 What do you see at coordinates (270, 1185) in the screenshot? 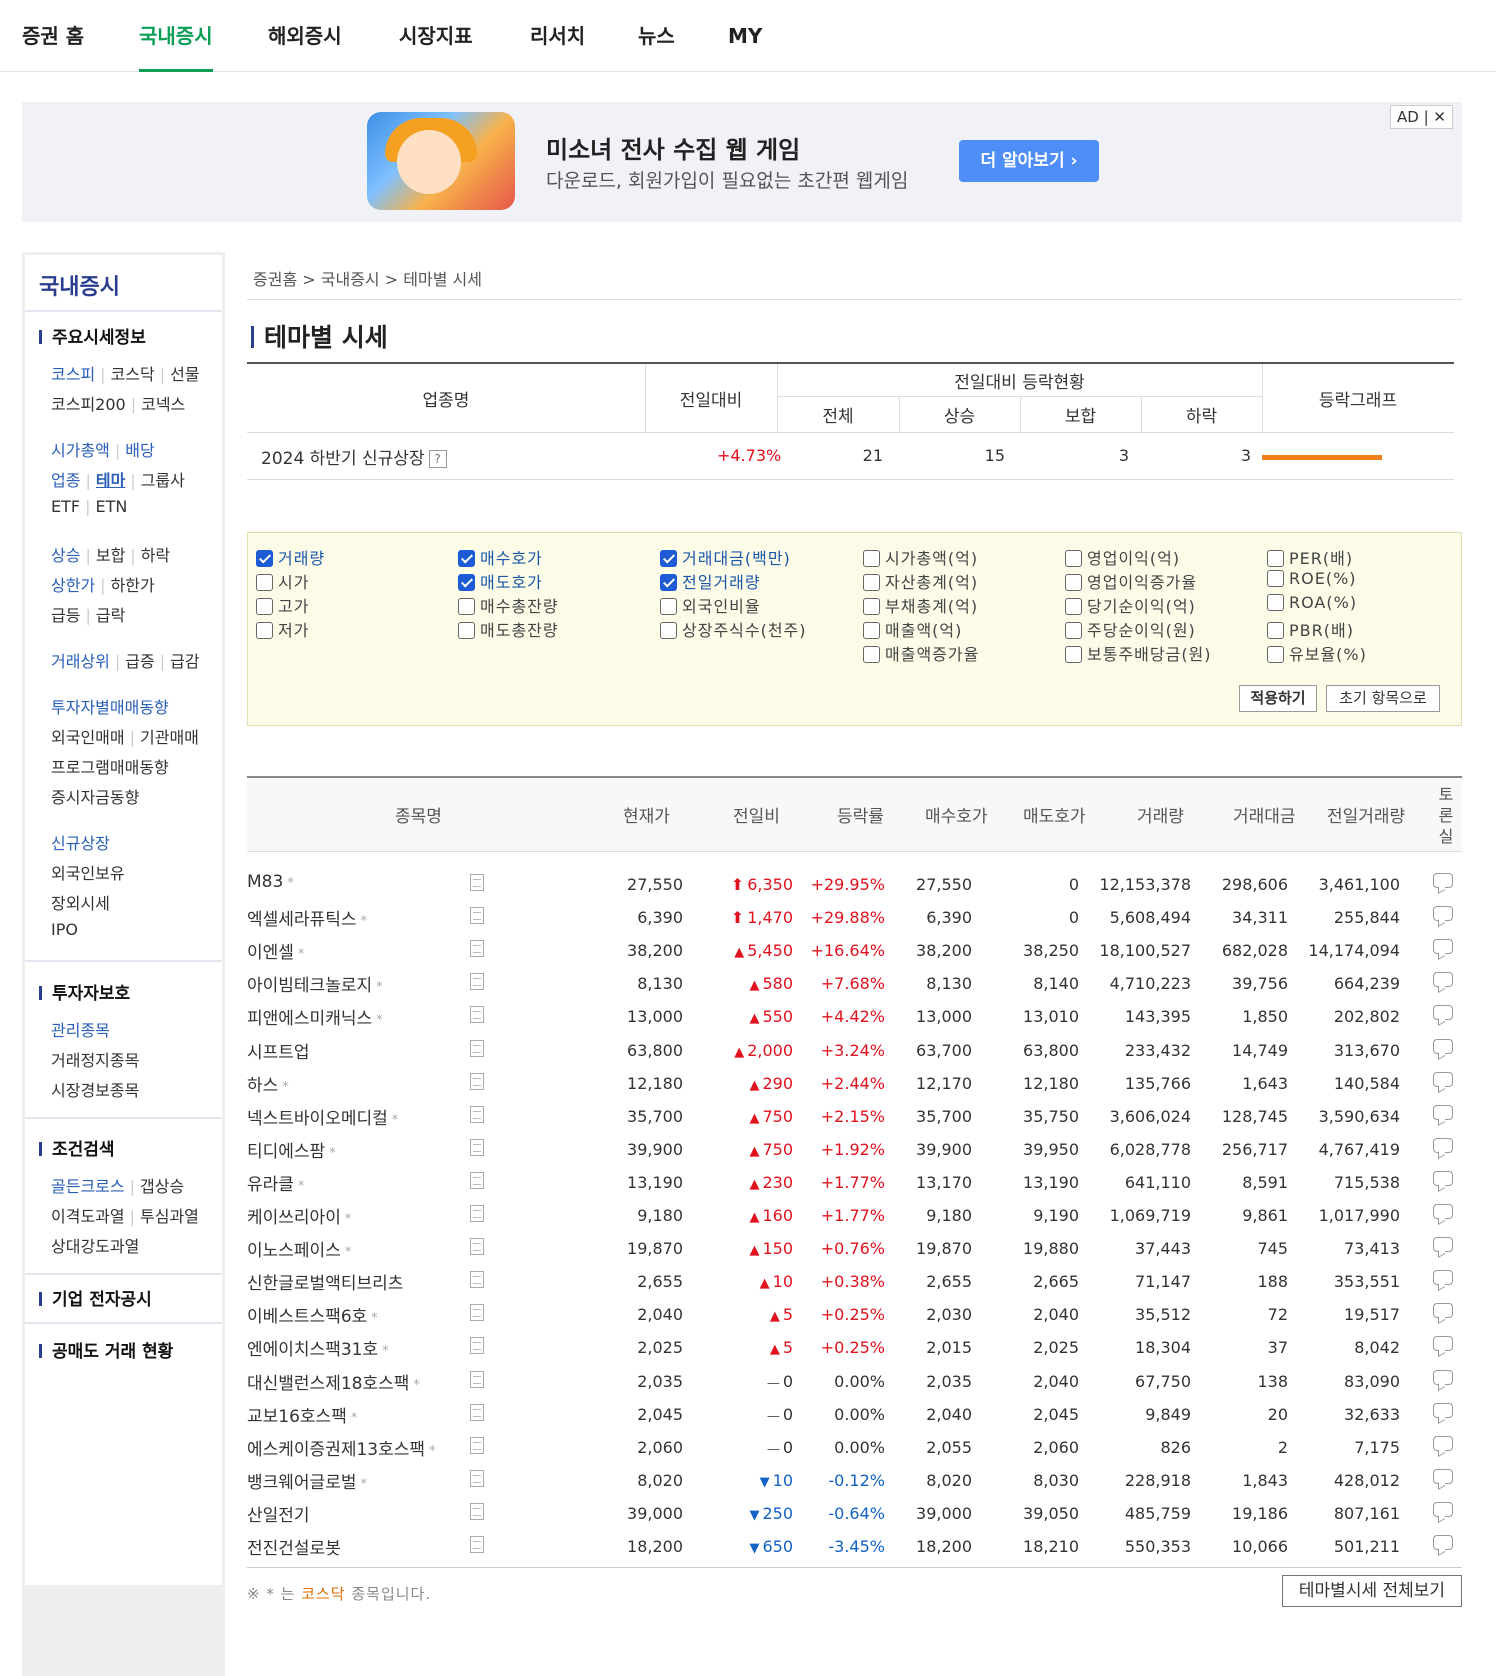
I see `stock-name: 유라클` at bounding box center [270, 1185].